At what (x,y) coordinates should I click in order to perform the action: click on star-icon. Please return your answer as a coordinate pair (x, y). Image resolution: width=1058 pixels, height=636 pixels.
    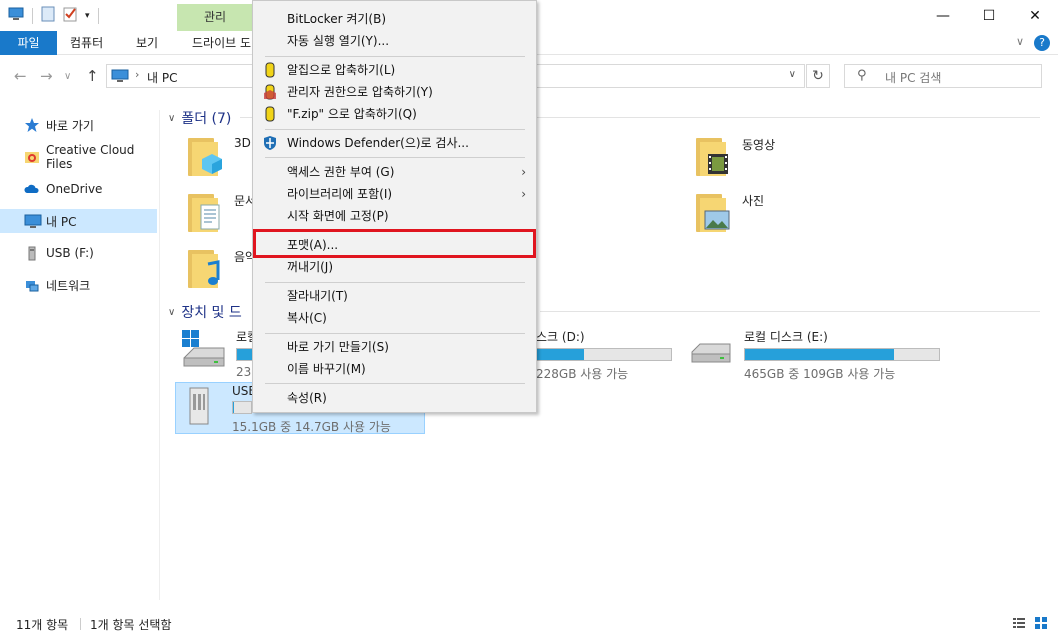
    Looking at the image, I should click on (32, 125).